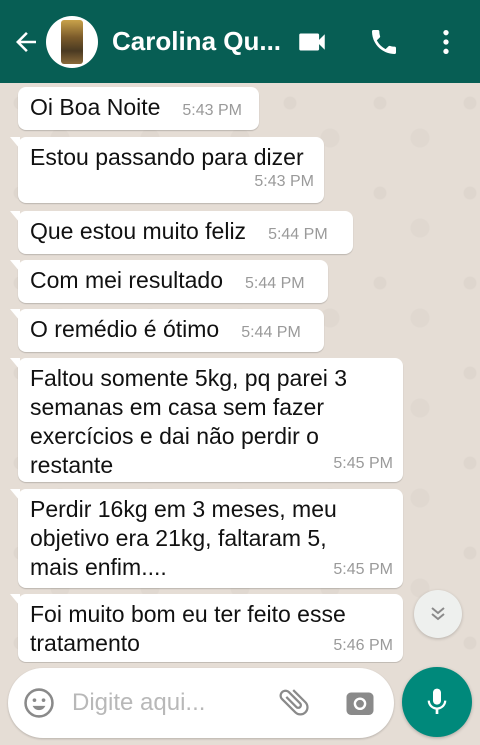 Image resolution: width=480 pixels, height=745 pixels. I want to click on double-chevron-down-icon, so click(438, 614).